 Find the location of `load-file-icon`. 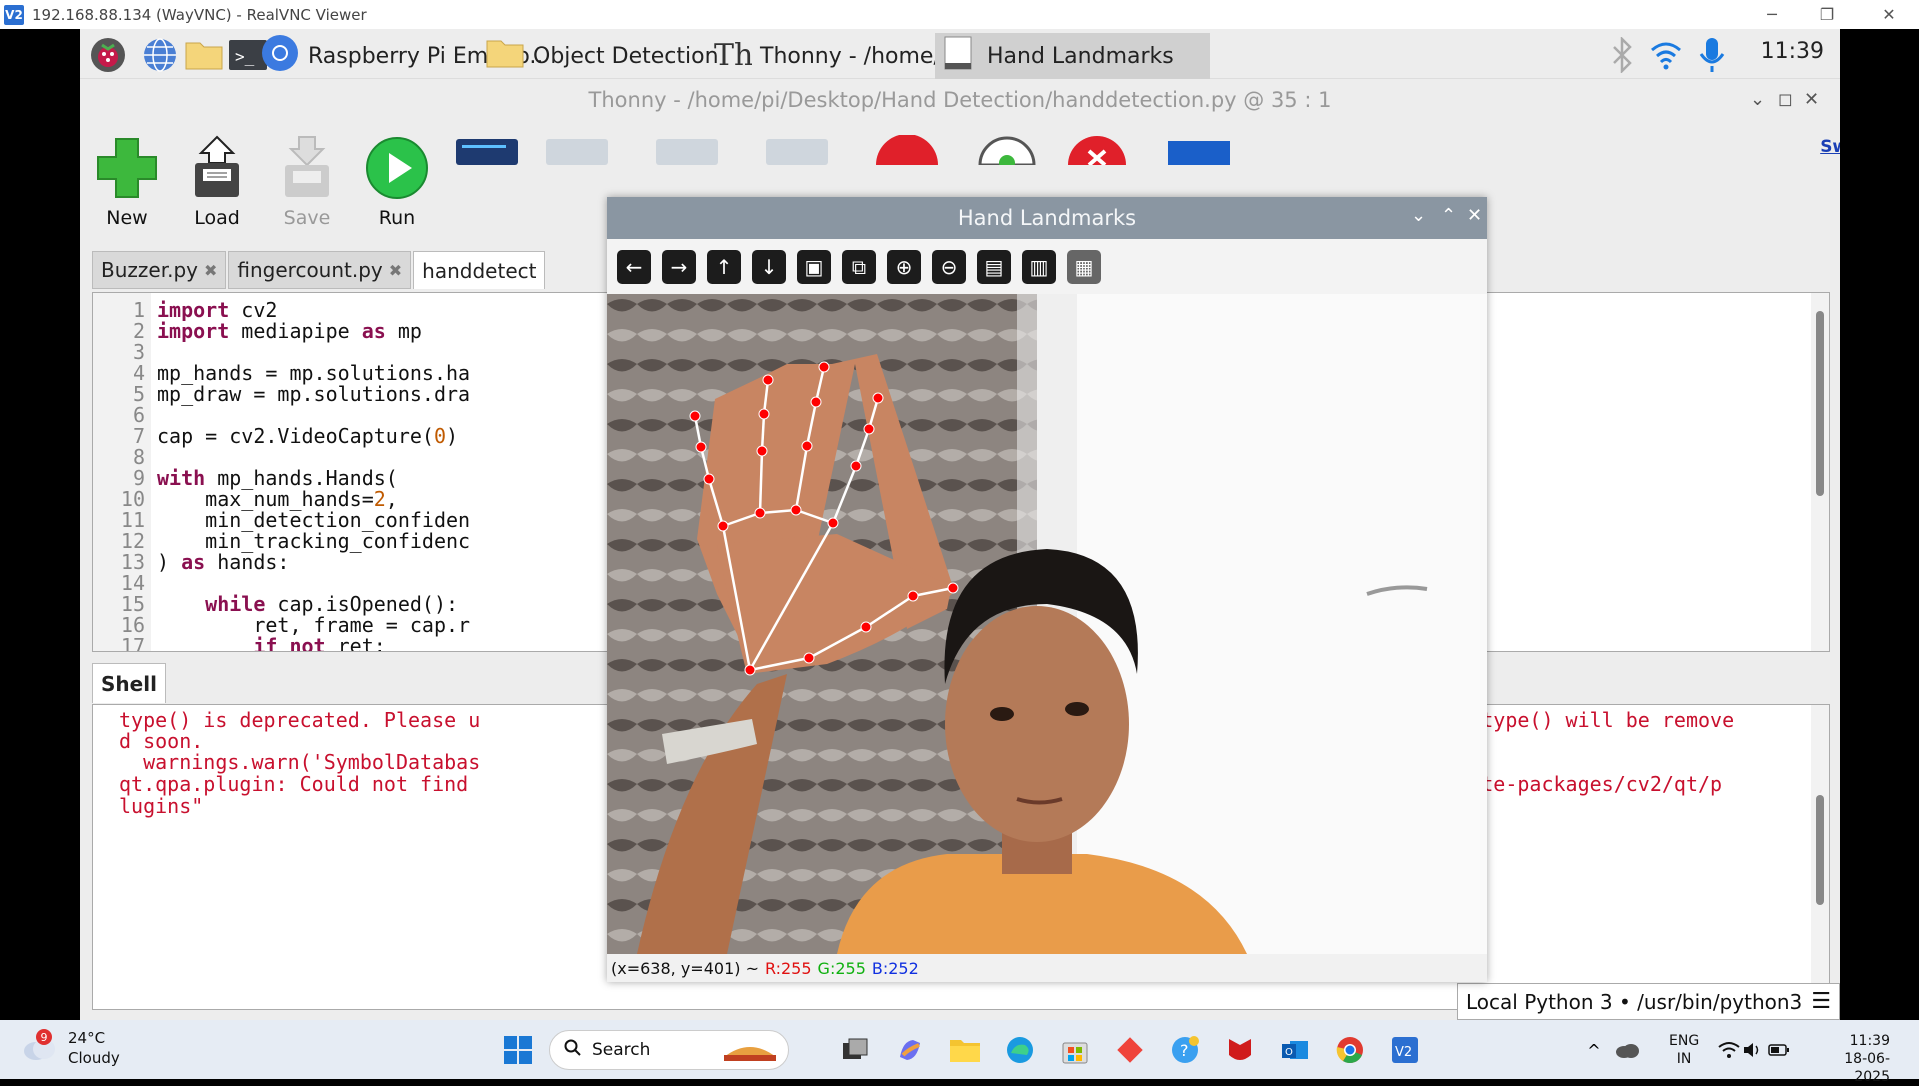

load-file-icon is located at coordinates (217, 166).